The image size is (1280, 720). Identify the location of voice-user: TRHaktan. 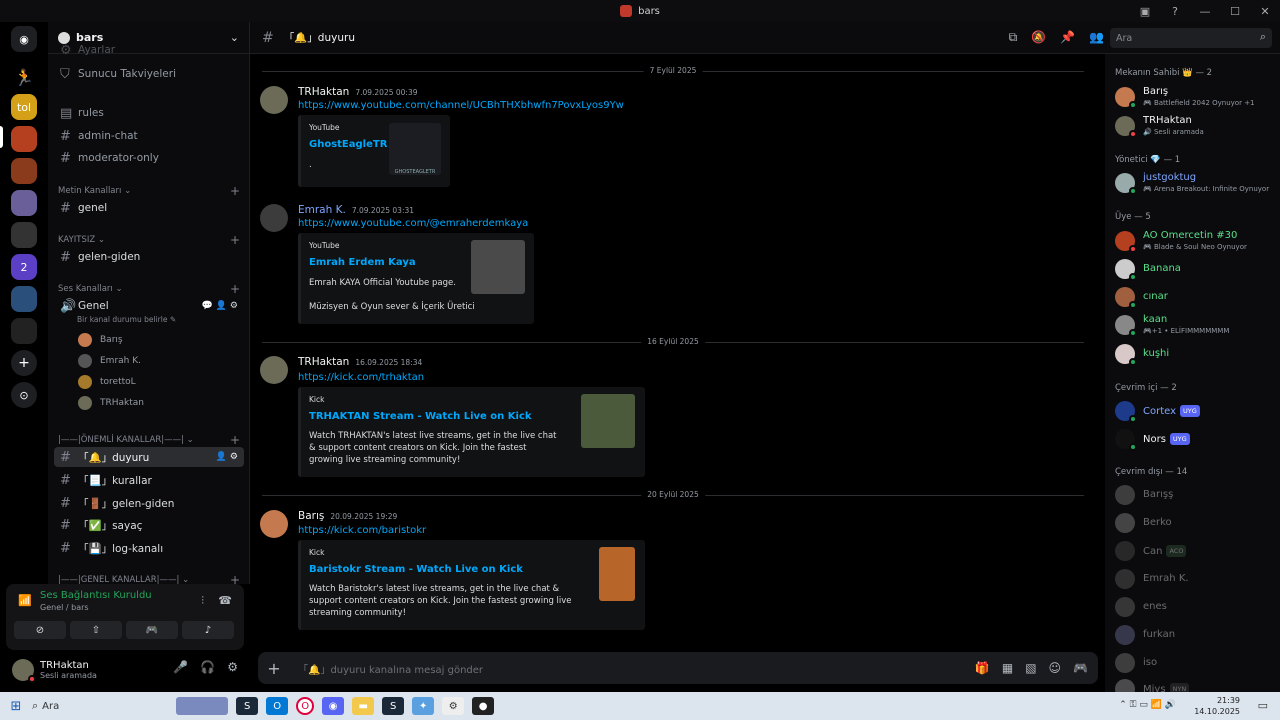
(111, 403).